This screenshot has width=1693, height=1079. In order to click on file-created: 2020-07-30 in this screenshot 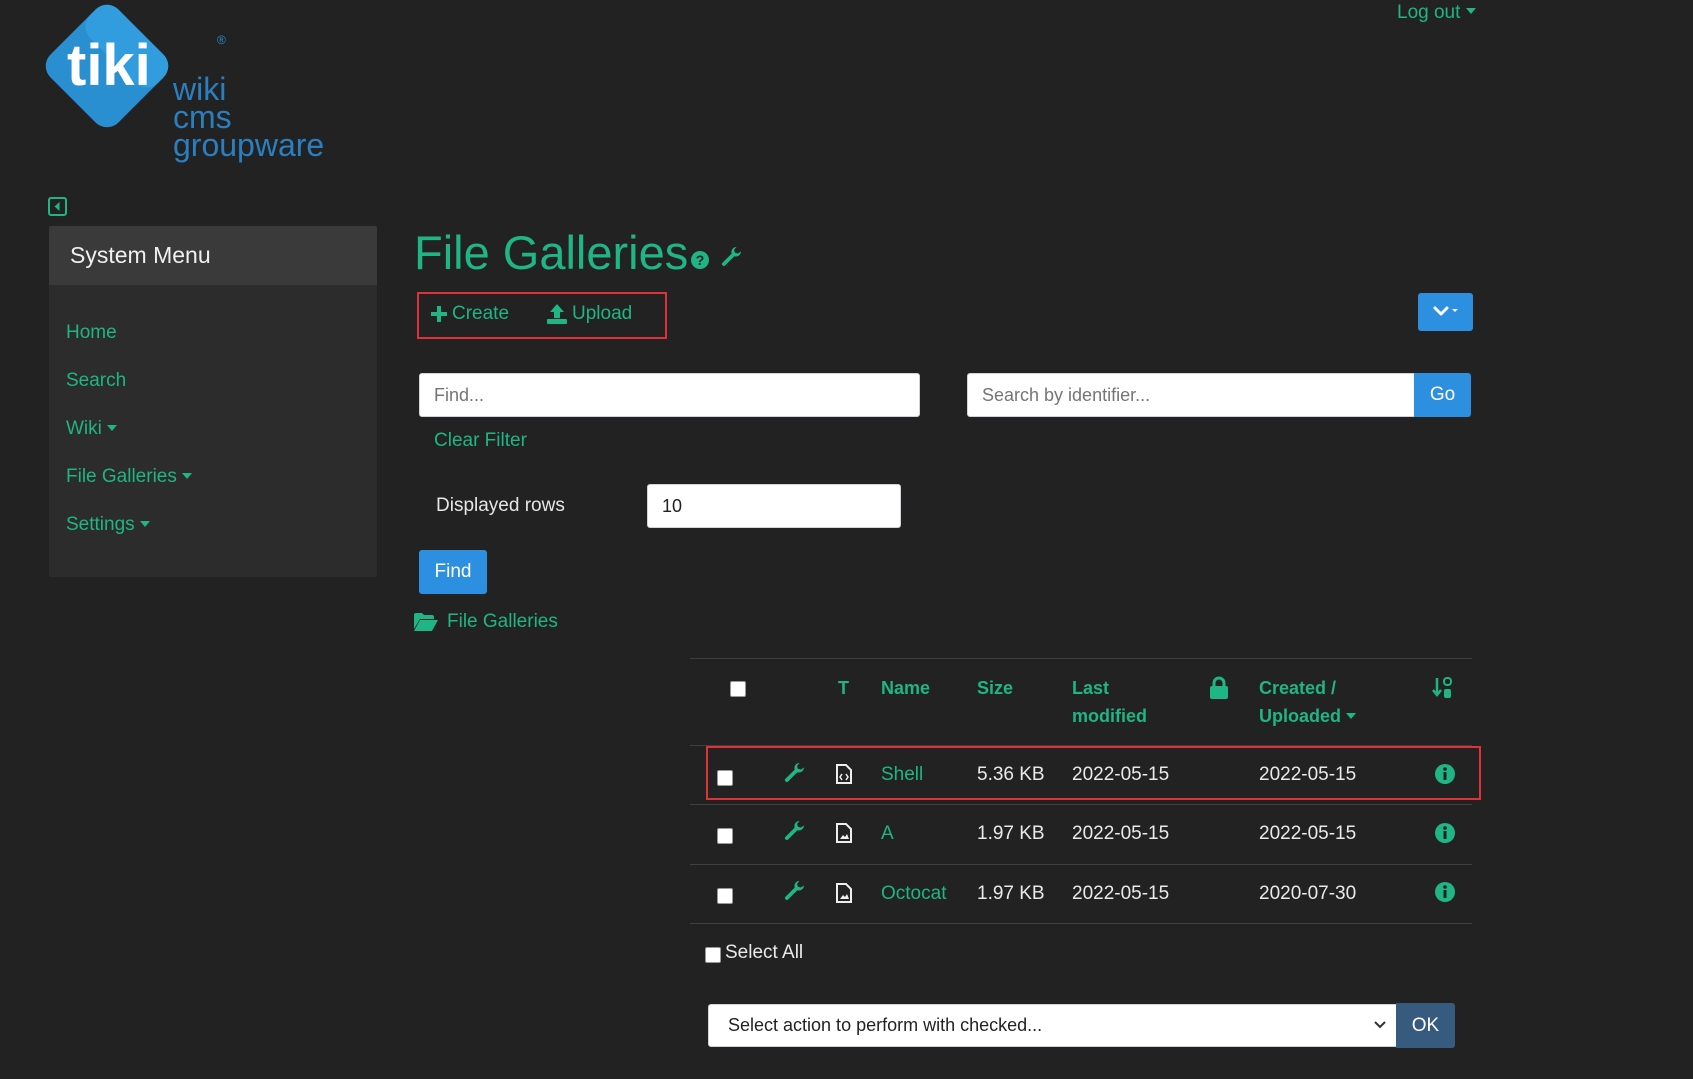, I will do `click(1308, 893)`.